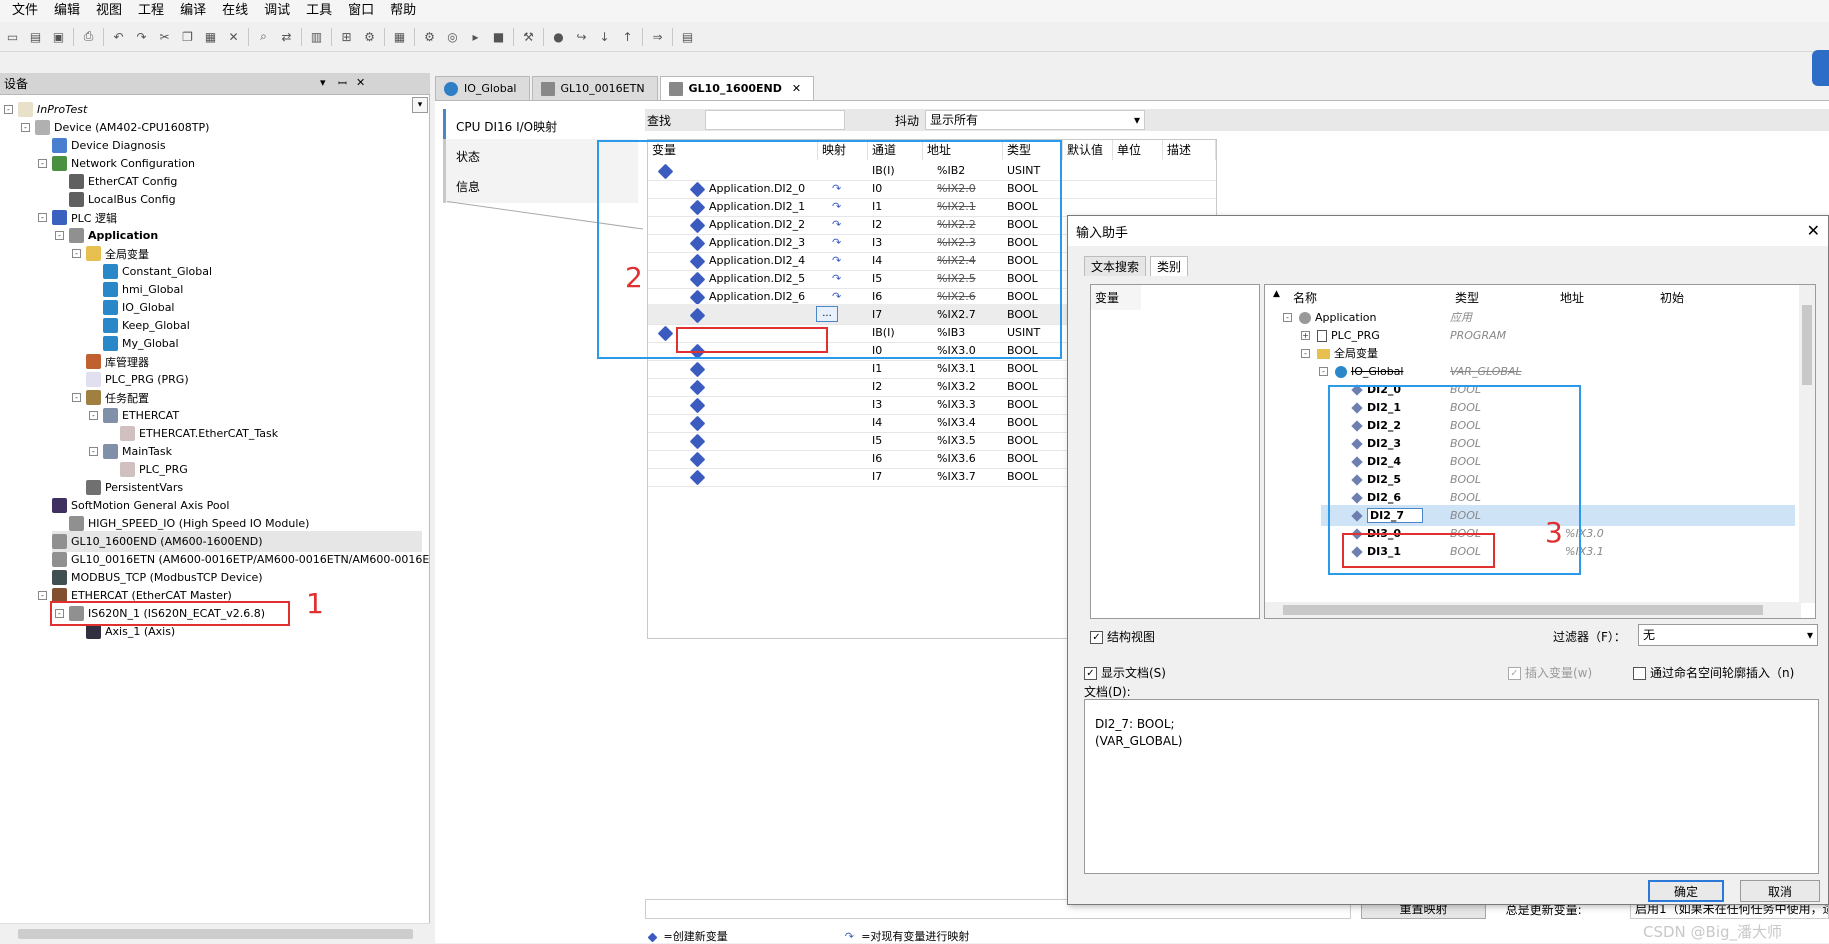 The width and height of the screenshot is (1829, 944). I want to click on plc-logic-icon, so click(59, 217).